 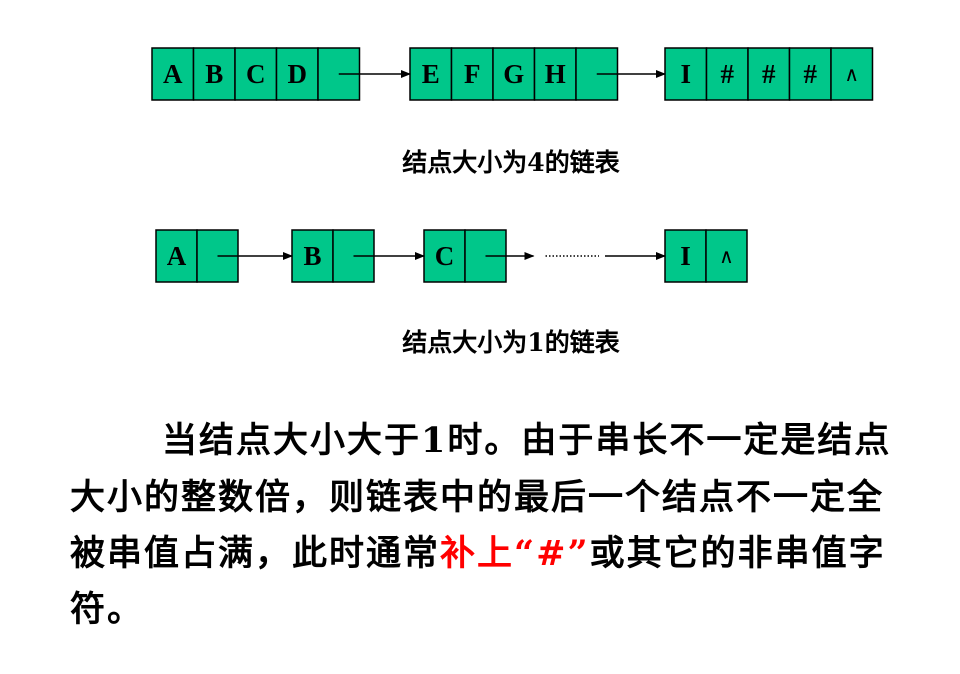 I want to click on node-size-4-list: A B C D E F G H I # # # ∧, so click(x=512, y=74).